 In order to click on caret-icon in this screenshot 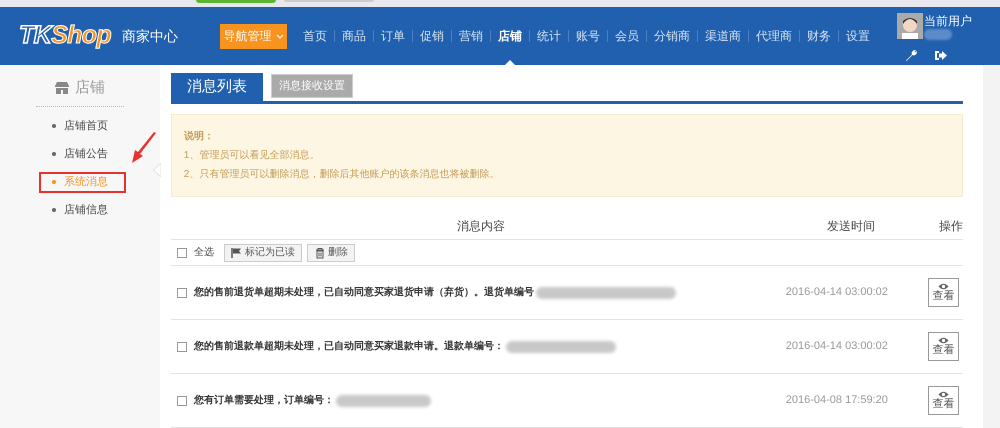, I will do `click(280, 36)`.